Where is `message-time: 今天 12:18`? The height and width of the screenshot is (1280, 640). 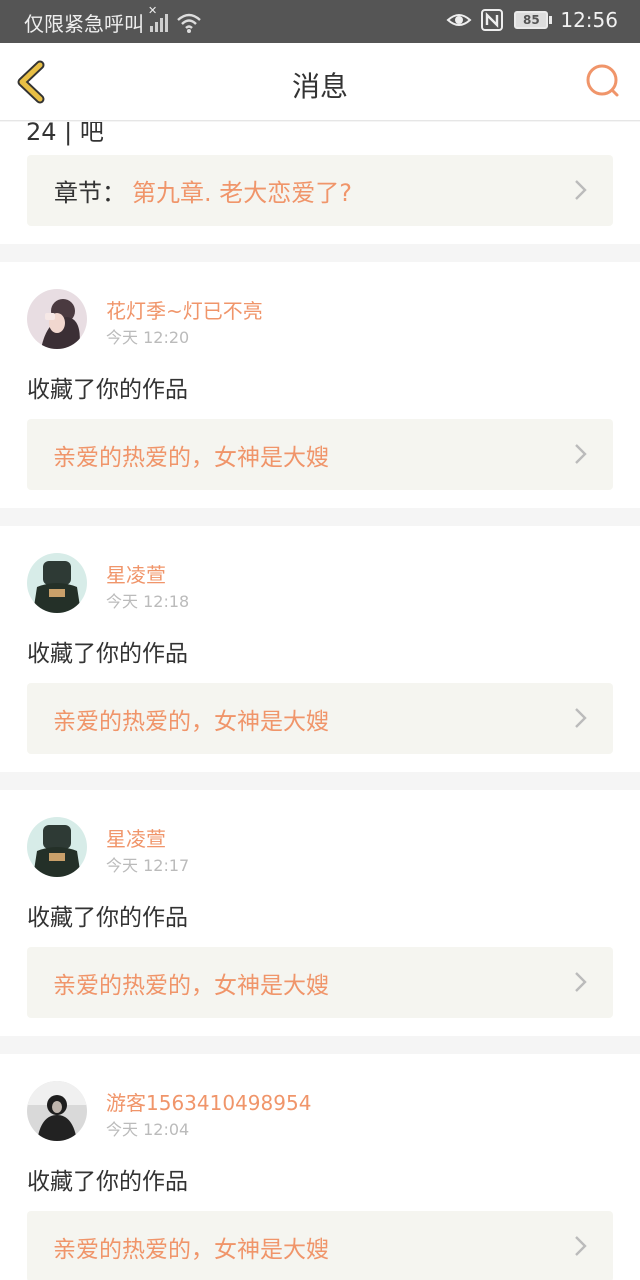
message-time: 今天 12:18 is located at coordinates (148, 601).